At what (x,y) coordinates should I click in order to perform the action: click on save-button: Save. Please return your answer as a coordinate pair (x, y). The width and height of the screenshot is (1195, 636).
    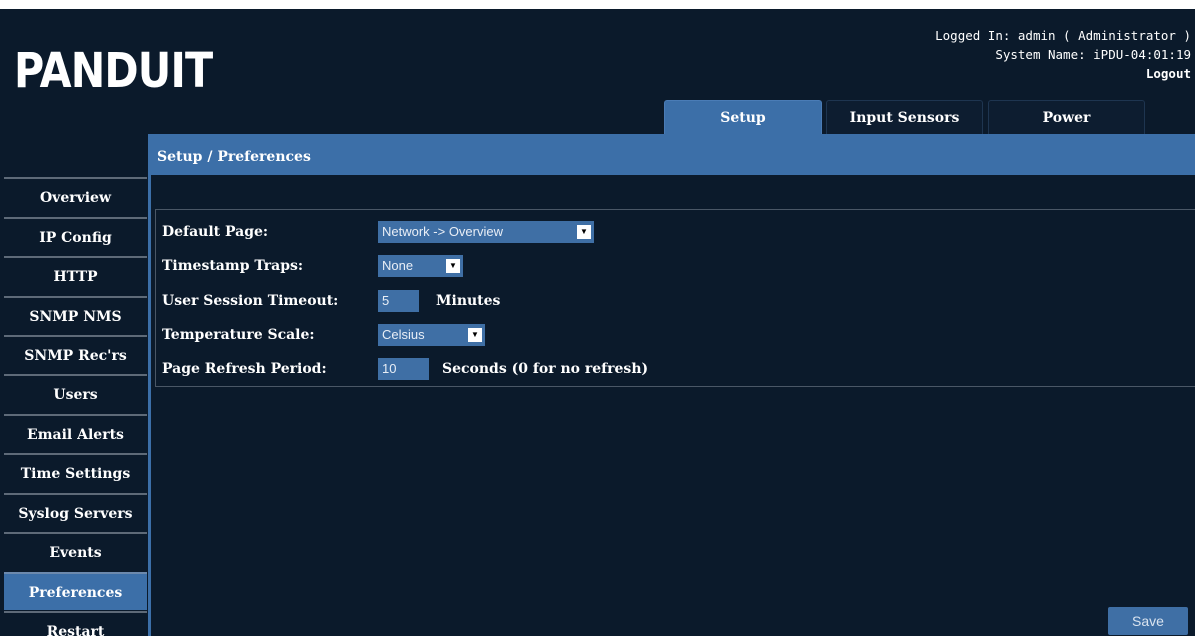
    Looking at the image, I should click on (1148, 621).